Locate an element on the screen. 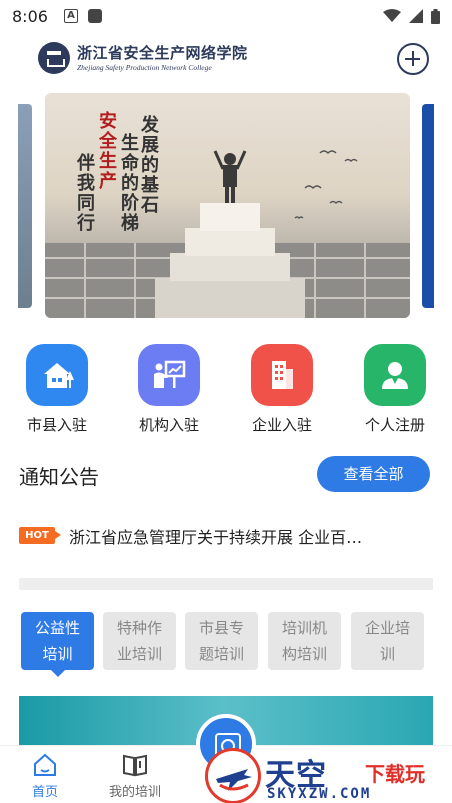 This screenshot has width=452, height=803. battery-icon is located at coordinates (435, 16).